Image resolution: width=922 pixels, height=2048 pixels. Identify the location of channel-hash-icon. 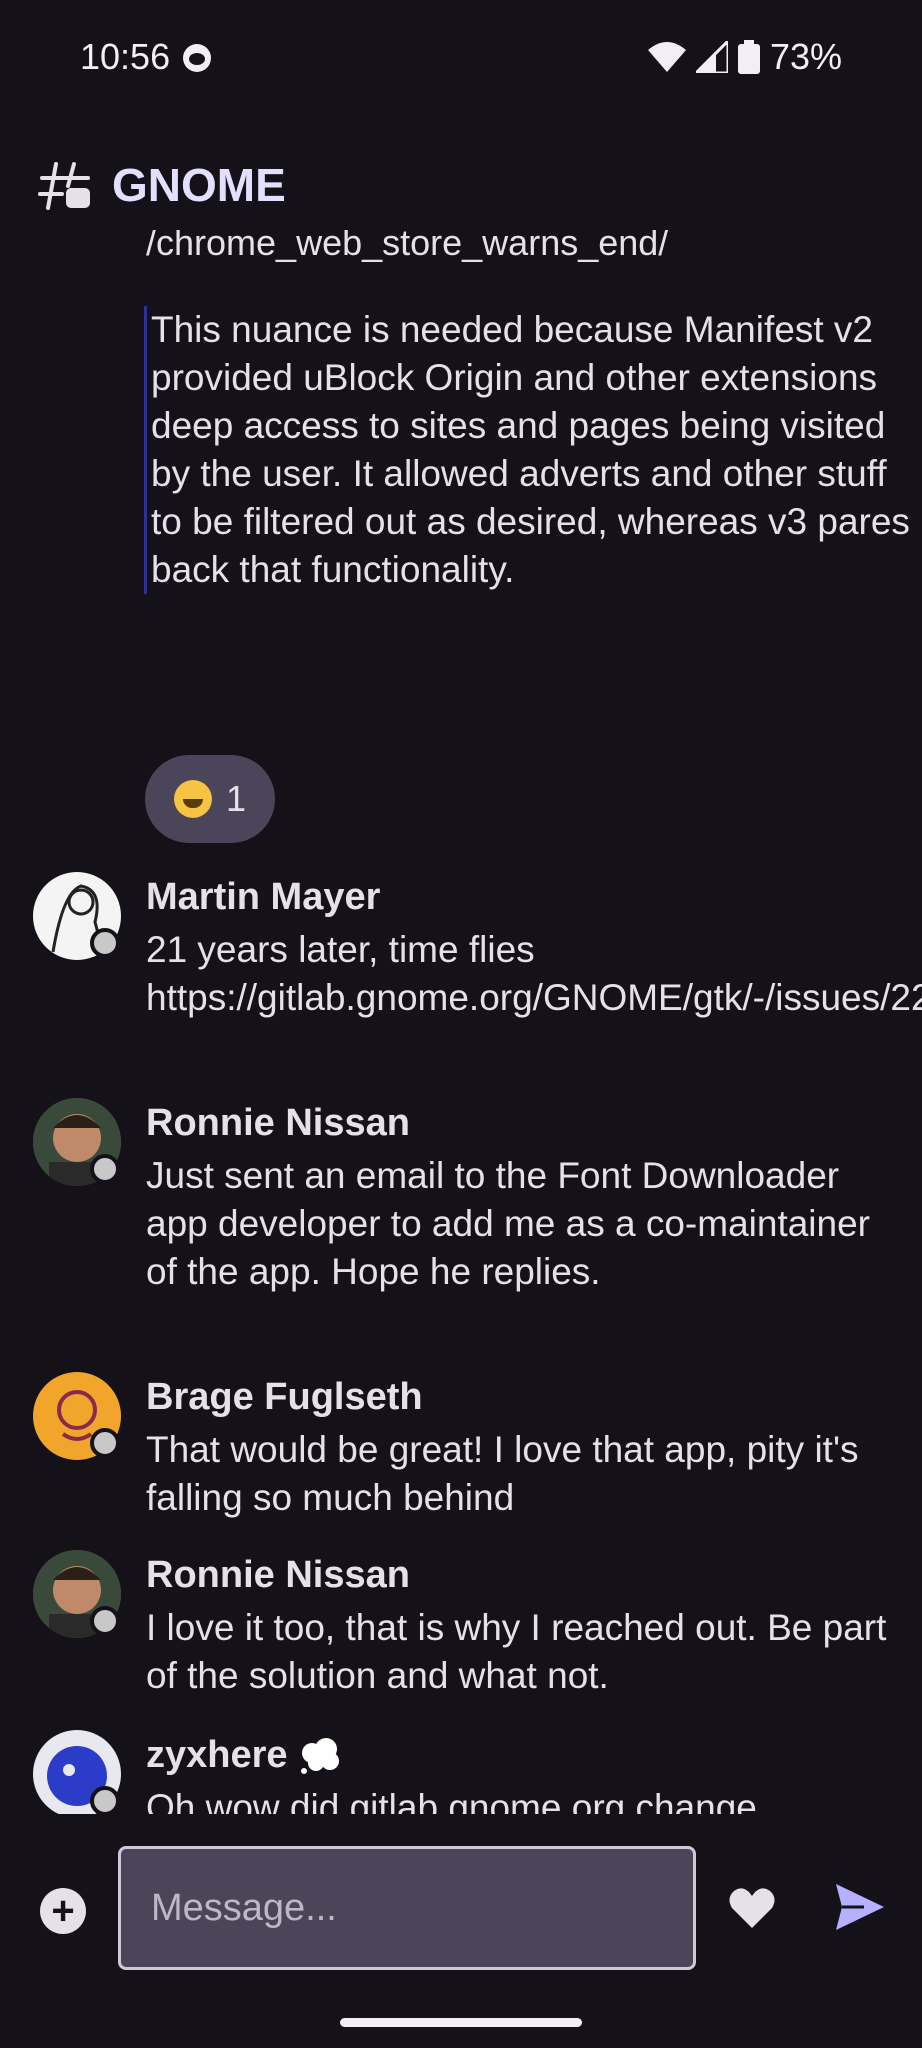
(64, 186).